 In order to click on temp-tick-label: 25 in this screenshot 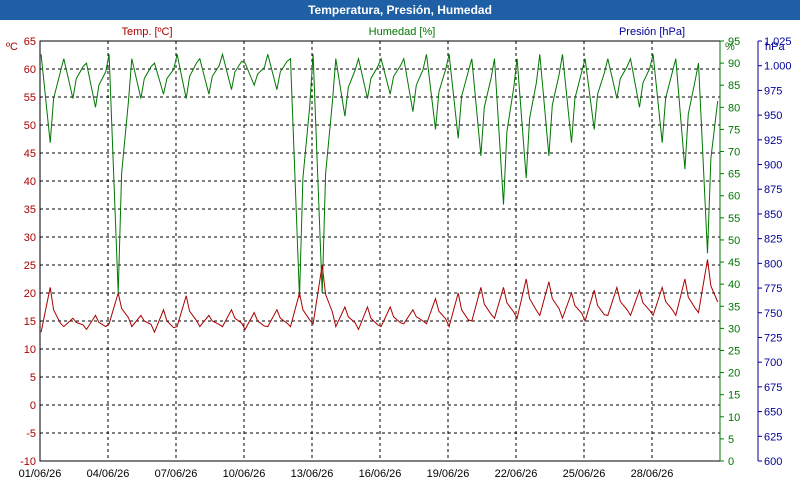, I will do `click(30, 266)`.